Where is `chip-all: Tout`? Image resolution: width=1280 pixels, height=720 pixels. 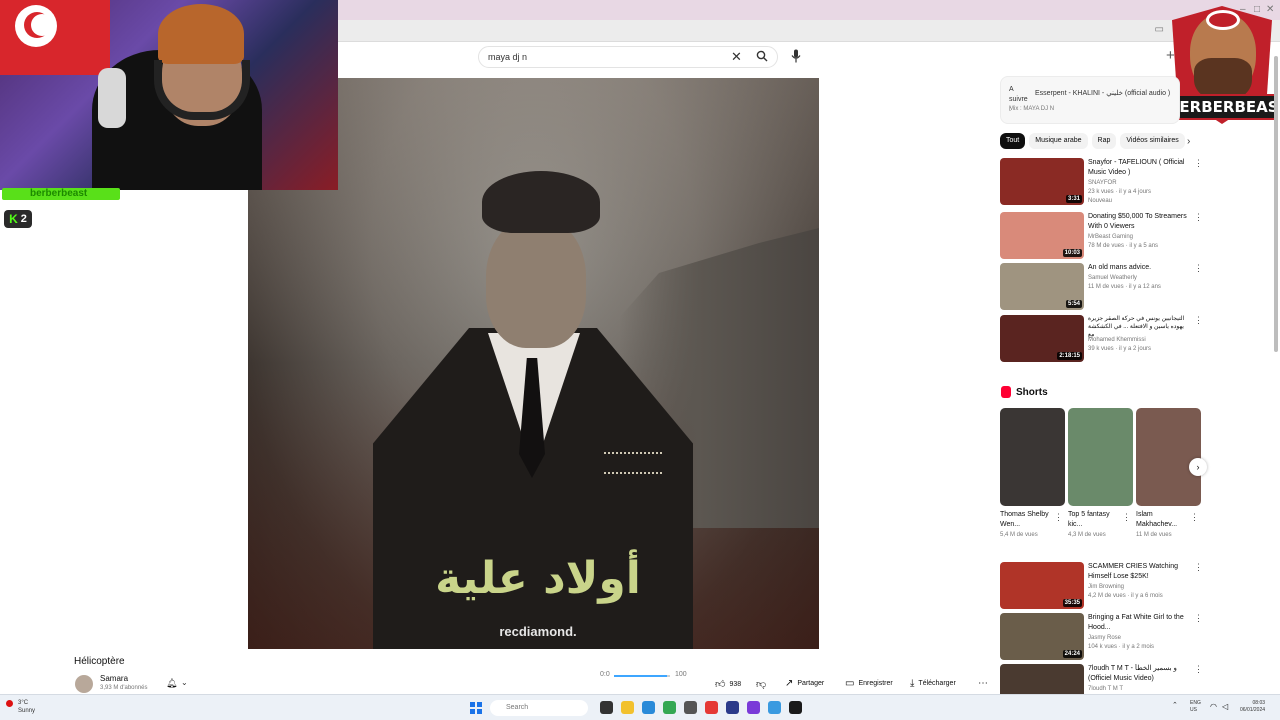
chip-all: Tout is located at coordinates (1013, 141).